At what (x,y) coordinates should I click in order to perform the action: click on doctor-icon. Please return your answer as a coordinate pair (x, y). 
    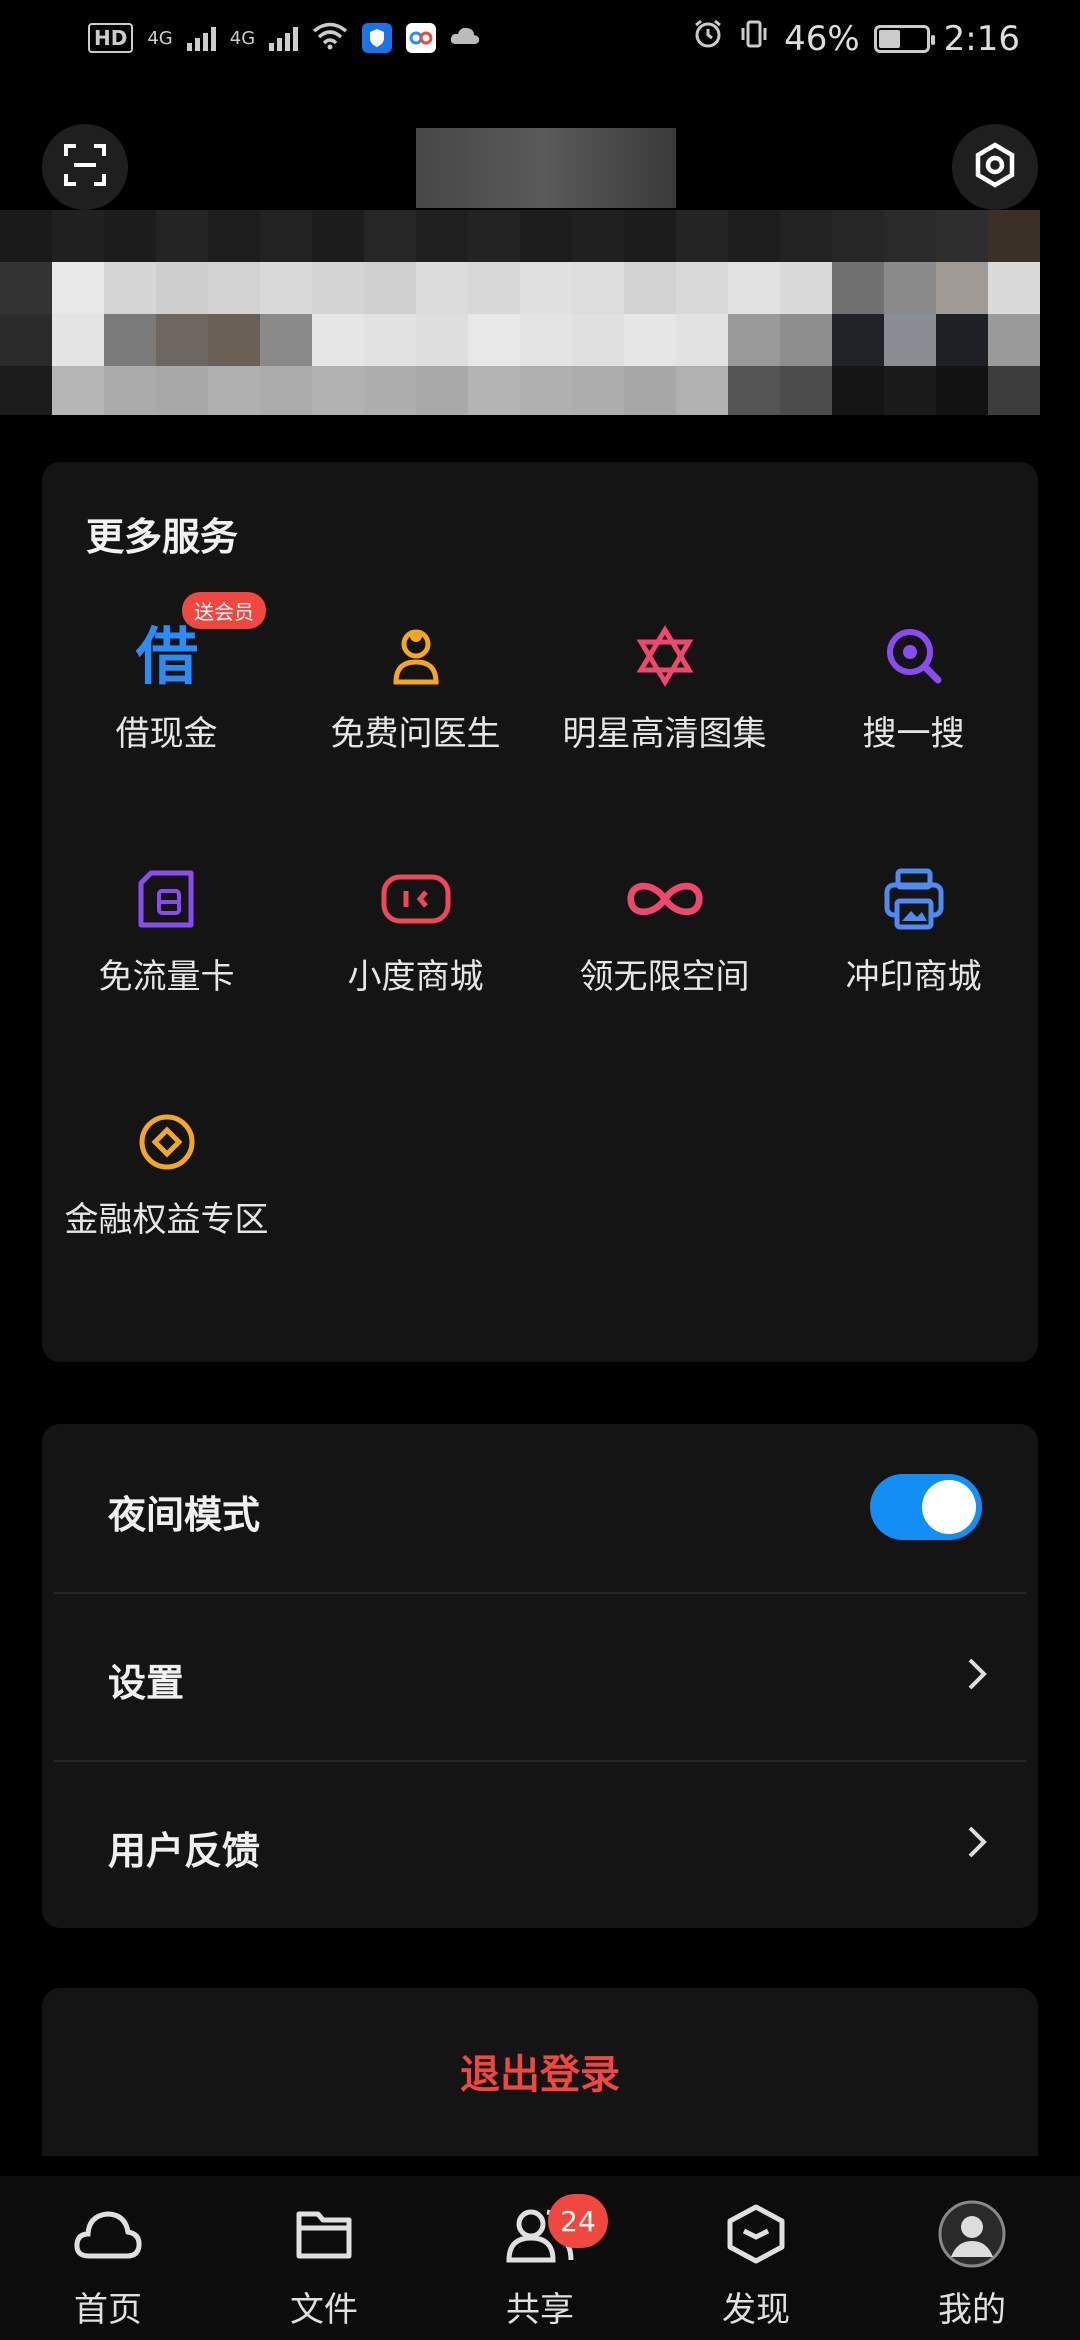
    Looking at the image, I should click on (416, 656).